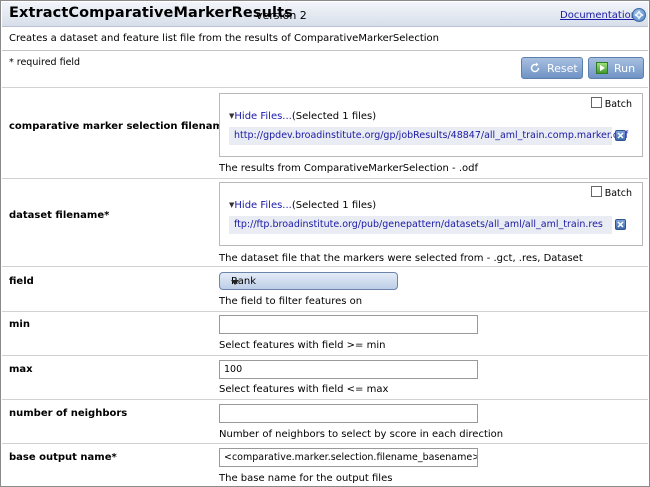 The width and height of the screenshot is (650, 487). I want to click on neighbors-input, so click(348, 413).